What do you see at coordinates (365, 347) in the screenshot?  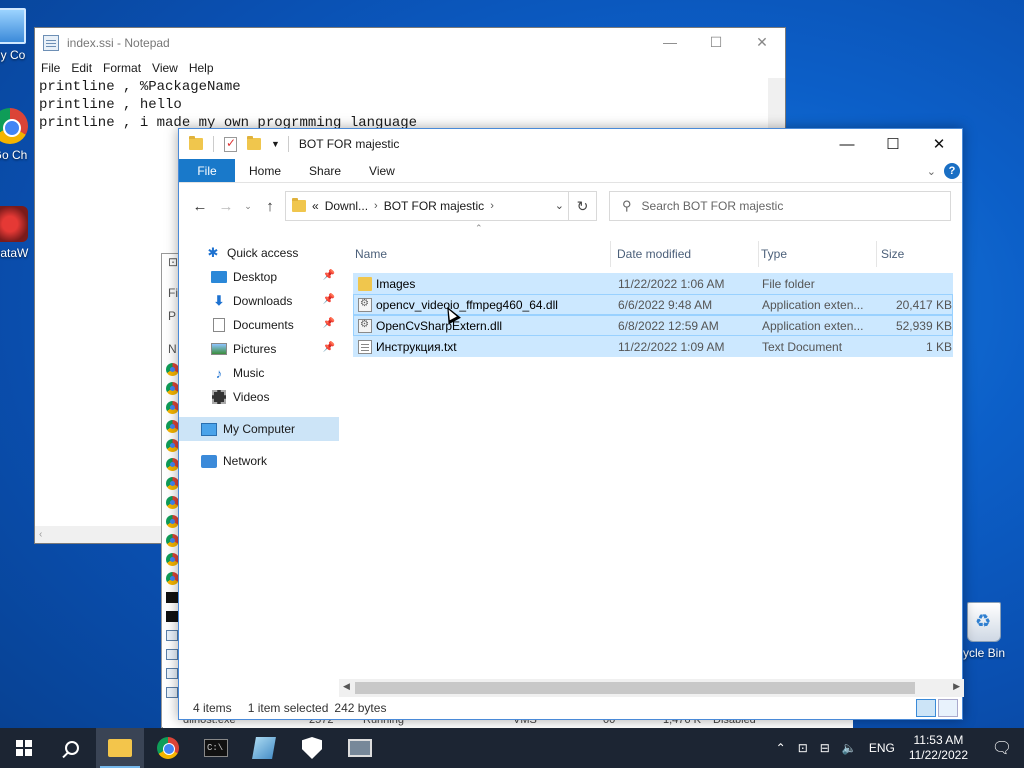 I see `text-file-icon` at bounding box center [365, 347].